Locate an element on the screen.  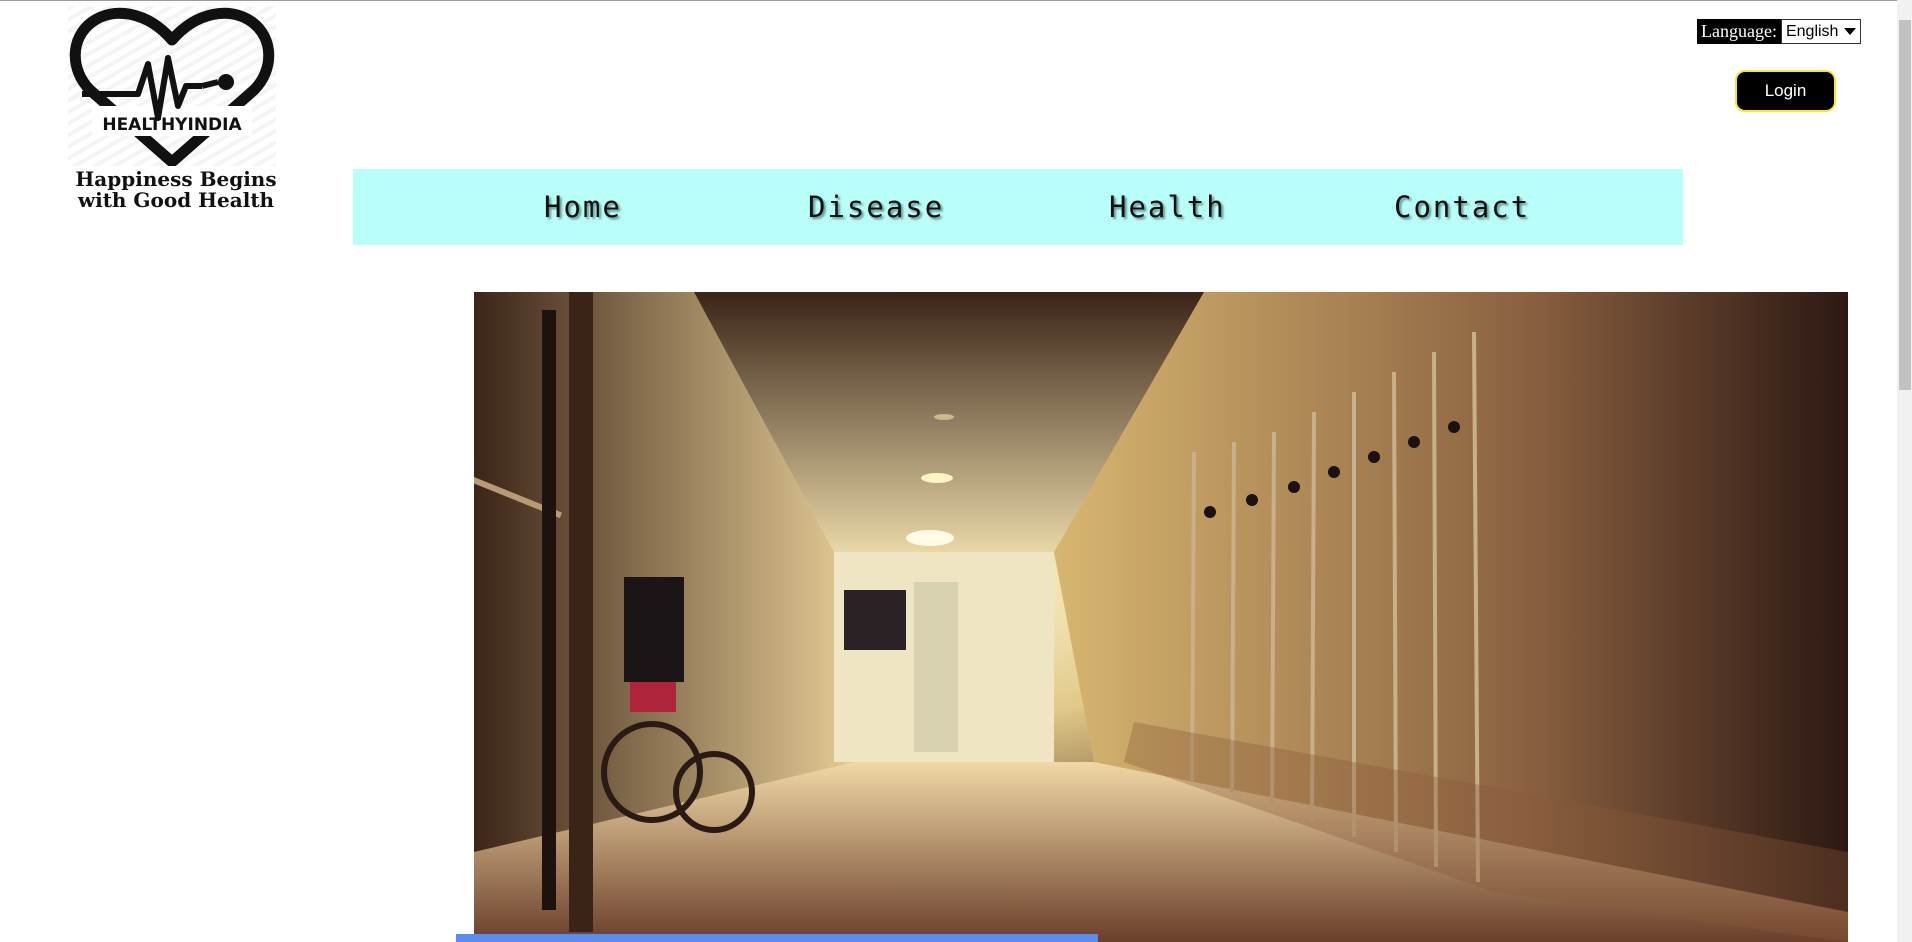
top-border is located at coordinates (956, 0).